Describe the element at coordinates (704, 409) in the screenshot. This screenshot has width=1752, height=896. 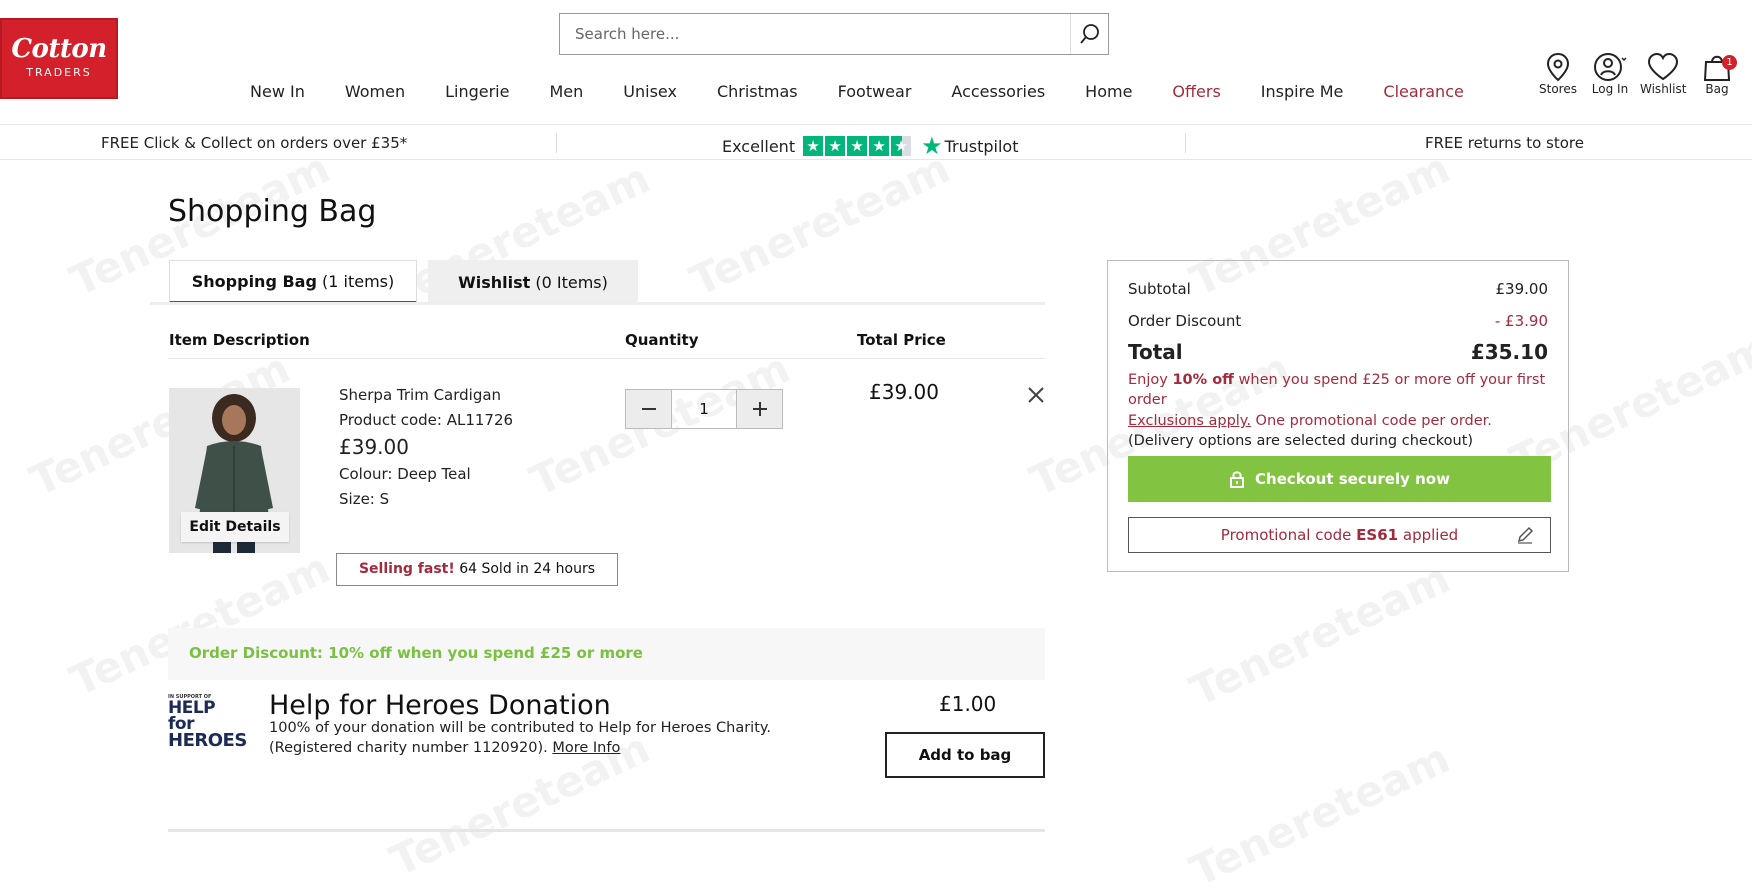
I see `quantity-value: 1` at that location.